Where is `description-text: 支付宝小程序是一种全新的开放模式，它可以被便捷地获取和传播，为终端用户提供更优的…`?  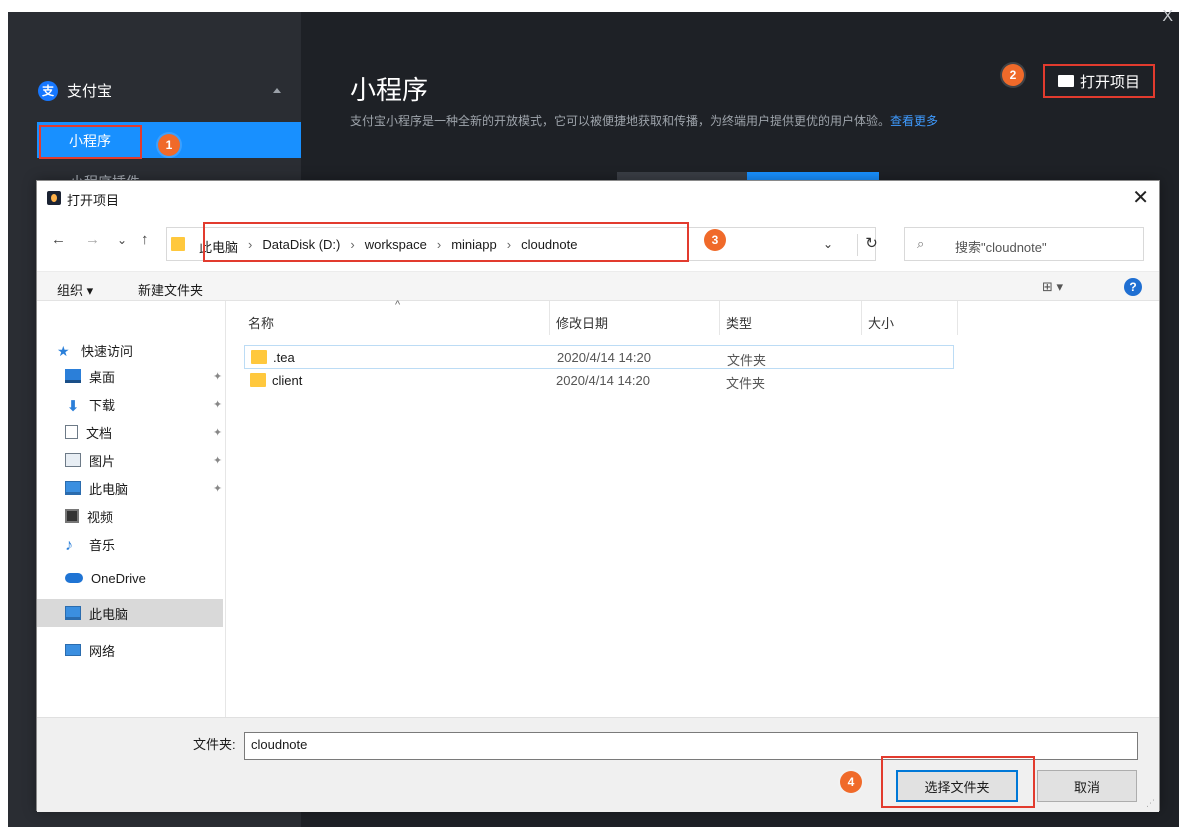
description-text: 支付宝小程序是一种全新的开放模式，它可以被便捷地获取和传播，为终端用户提供更优的… is located at coordinates (620, 121).